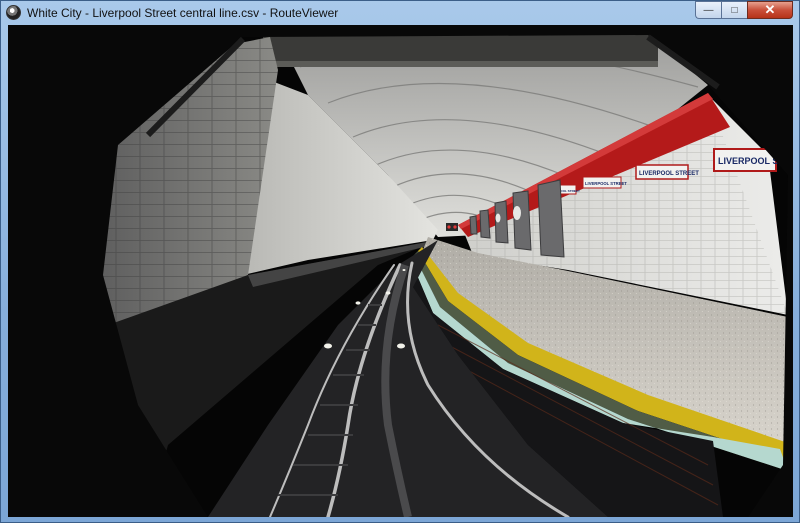 This screenshot has height=523, width=800. I want to click on window-controls: — □ ✕, so click(744, 10).